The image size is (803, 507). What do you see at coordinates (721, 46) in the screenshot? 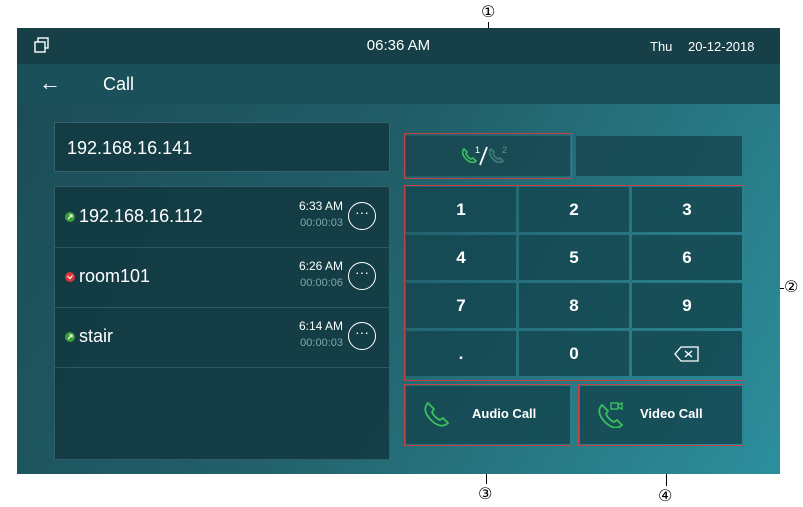
I see `status-date: 20-12-2018` at bounding box center [721, 46].